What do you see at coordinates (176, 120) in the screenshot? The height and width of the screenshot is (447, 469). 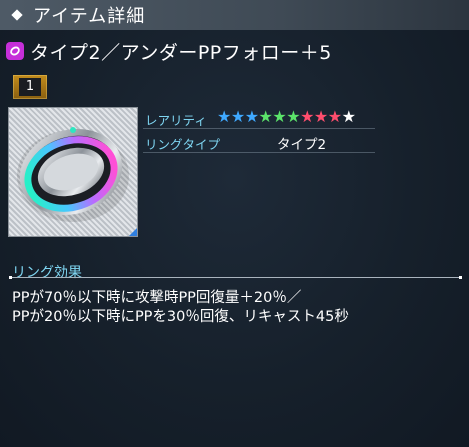 I see `rarity-label: レアリティ` at bounding box center [176, 120].